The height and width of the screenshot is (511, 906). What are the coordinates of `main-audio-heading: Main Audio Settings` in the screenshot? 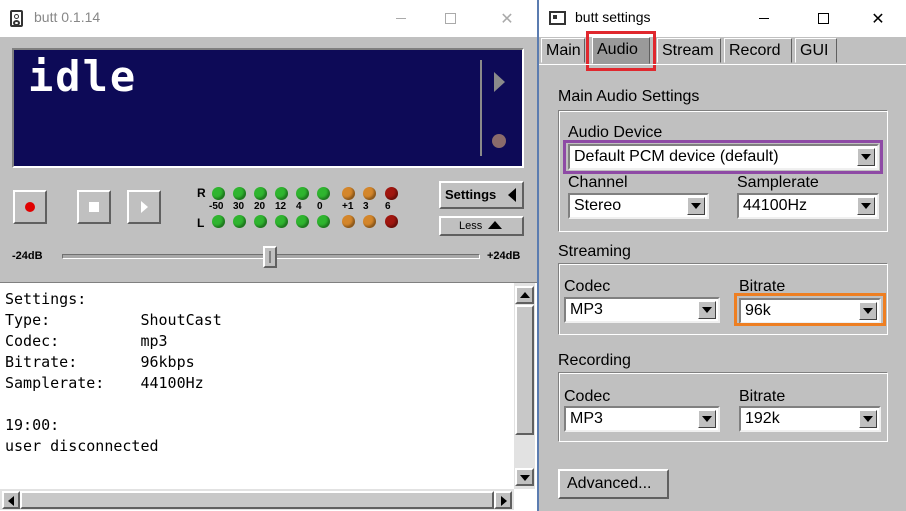 It's located at (629, 96).